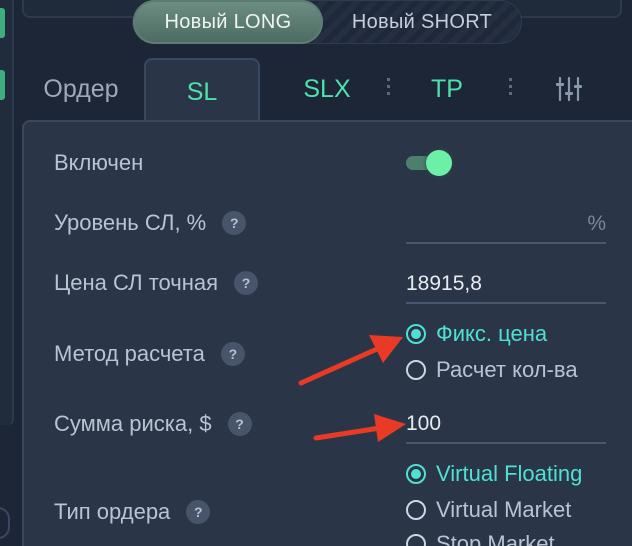 Image resolution: width=632 pixels, height=546 pixels. Describe the element at coordinates (202, 91) in the screenshot. I see `tab-sl: SL` at that location.